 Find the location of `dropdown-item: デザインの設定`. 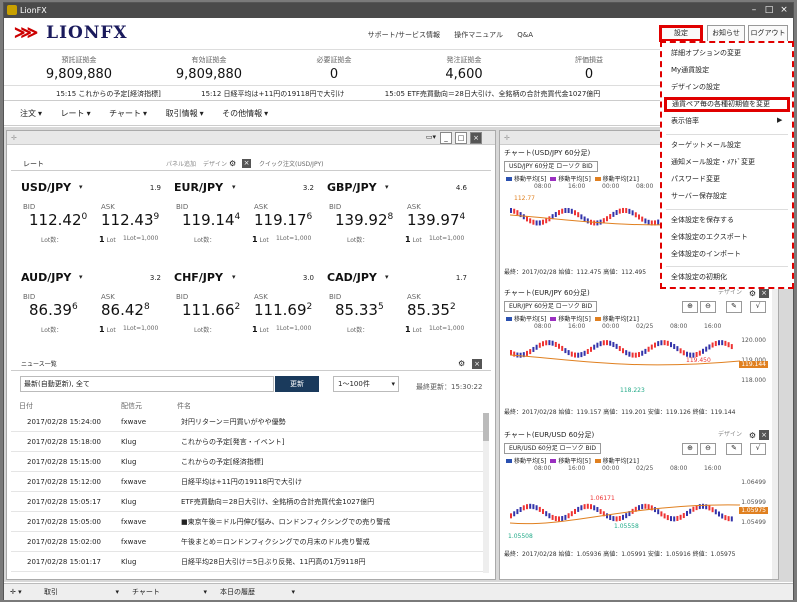

dropdown-item: デザインの設定 is located at coordinates (695, 87).